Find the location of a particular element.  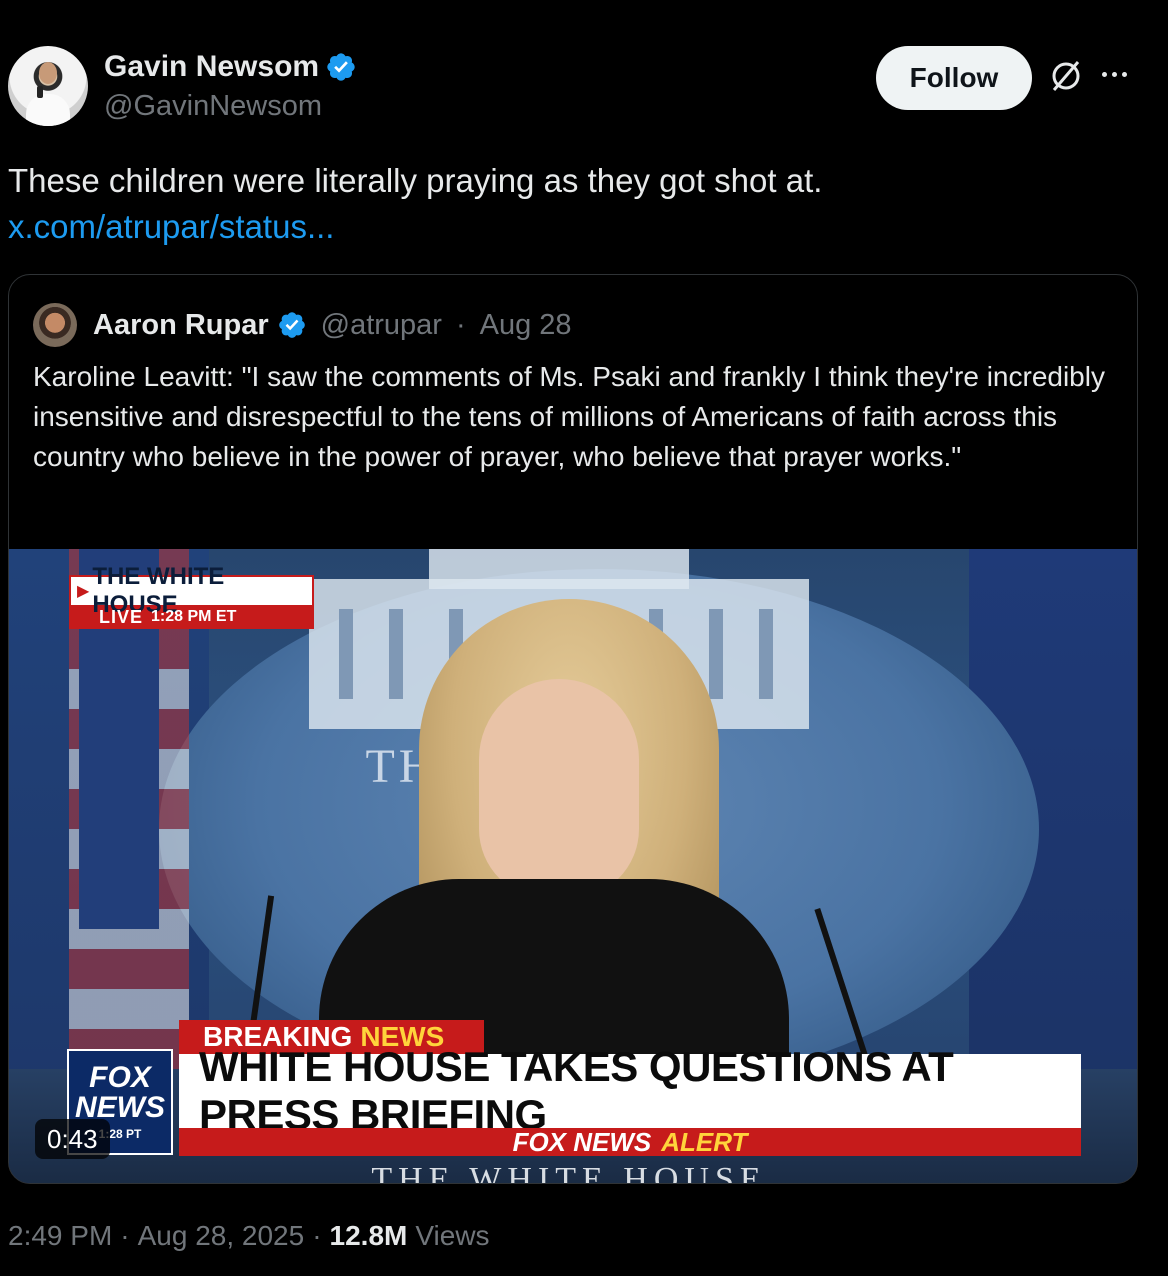

video-duration: 0:43 is located at coordinates (72, 1139).